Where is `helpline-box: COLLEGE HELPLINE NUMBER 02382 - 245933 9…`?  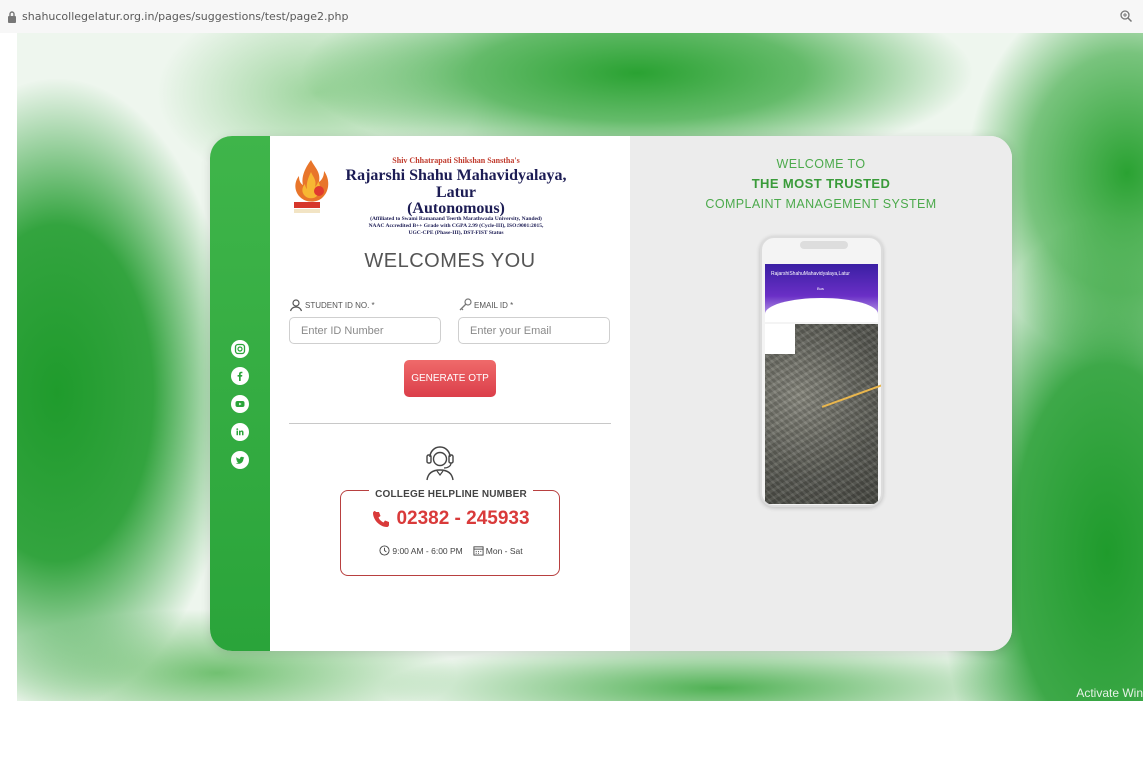 helpline-box: COLLEGE HELPLINE NUMBER 02382 - 245933 9… is located at coordinates (450, 532).